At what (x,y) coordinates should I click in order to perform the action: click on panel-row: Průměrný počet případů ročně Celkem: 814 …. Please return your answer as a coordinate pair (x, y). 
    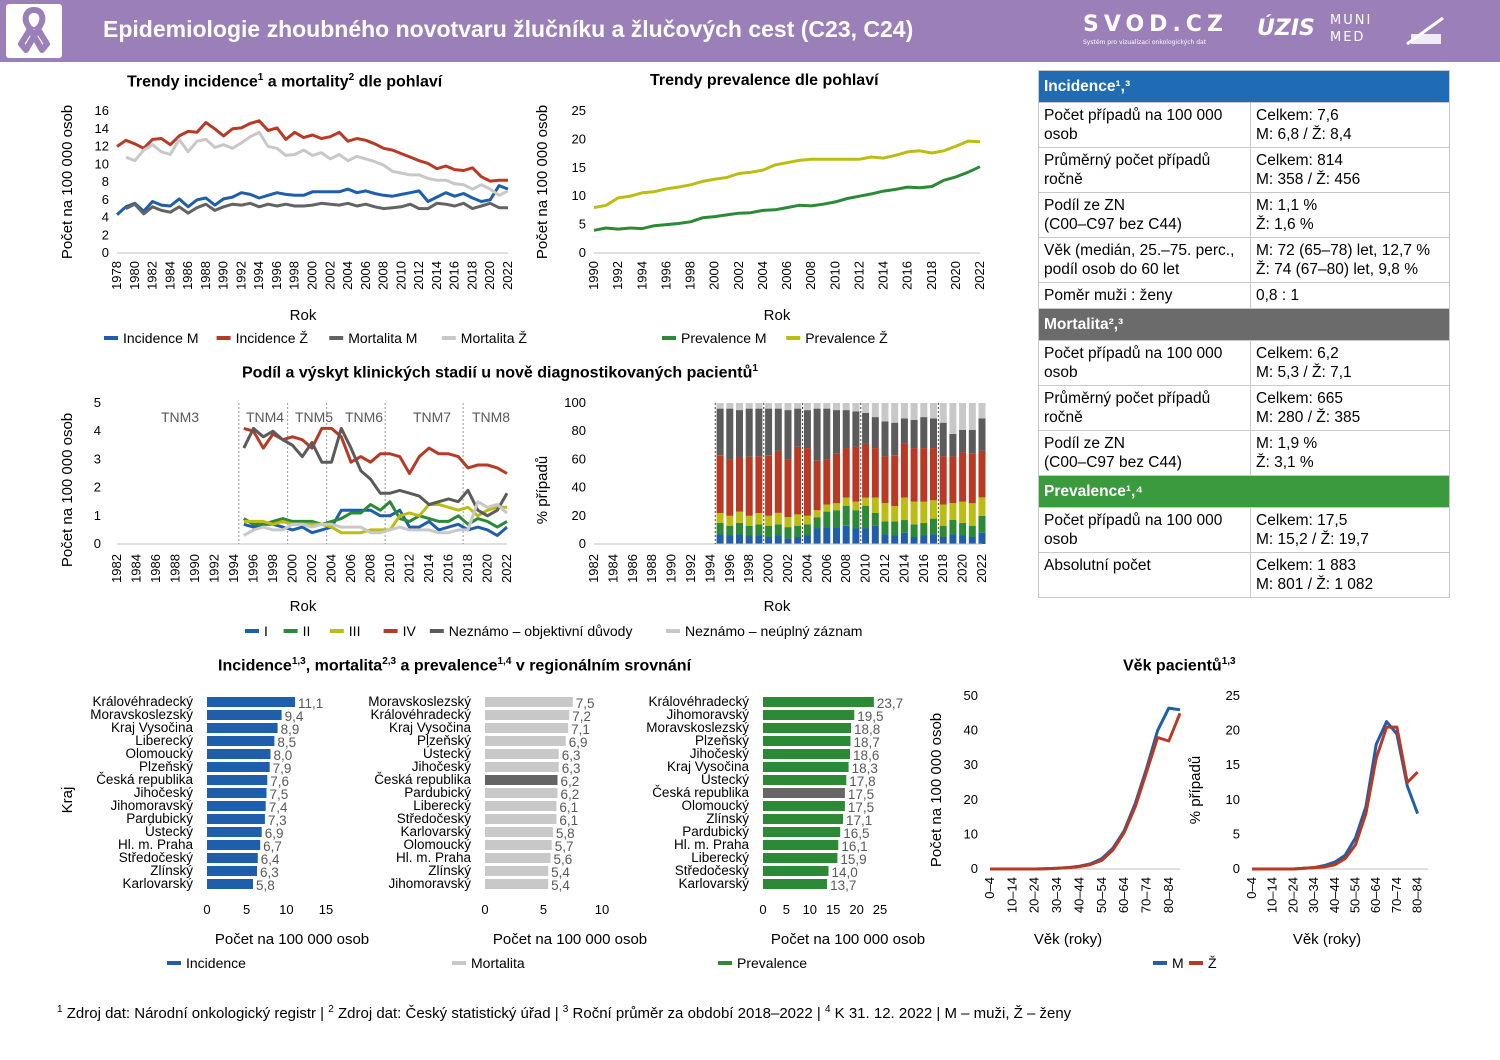
    Looking at the image, I should click on (1244, 170).